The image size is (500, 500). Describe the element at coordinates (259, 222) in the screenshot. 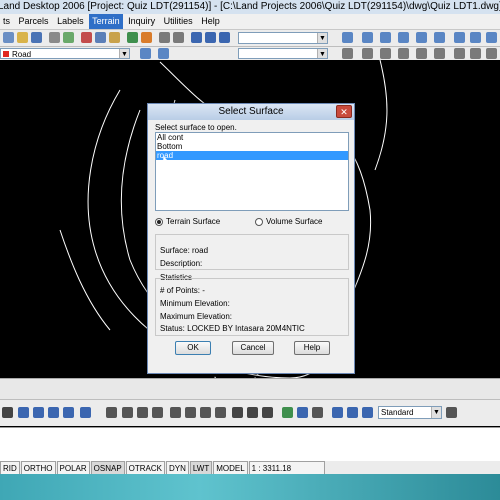

I see `volume-surface-radio` at that location.